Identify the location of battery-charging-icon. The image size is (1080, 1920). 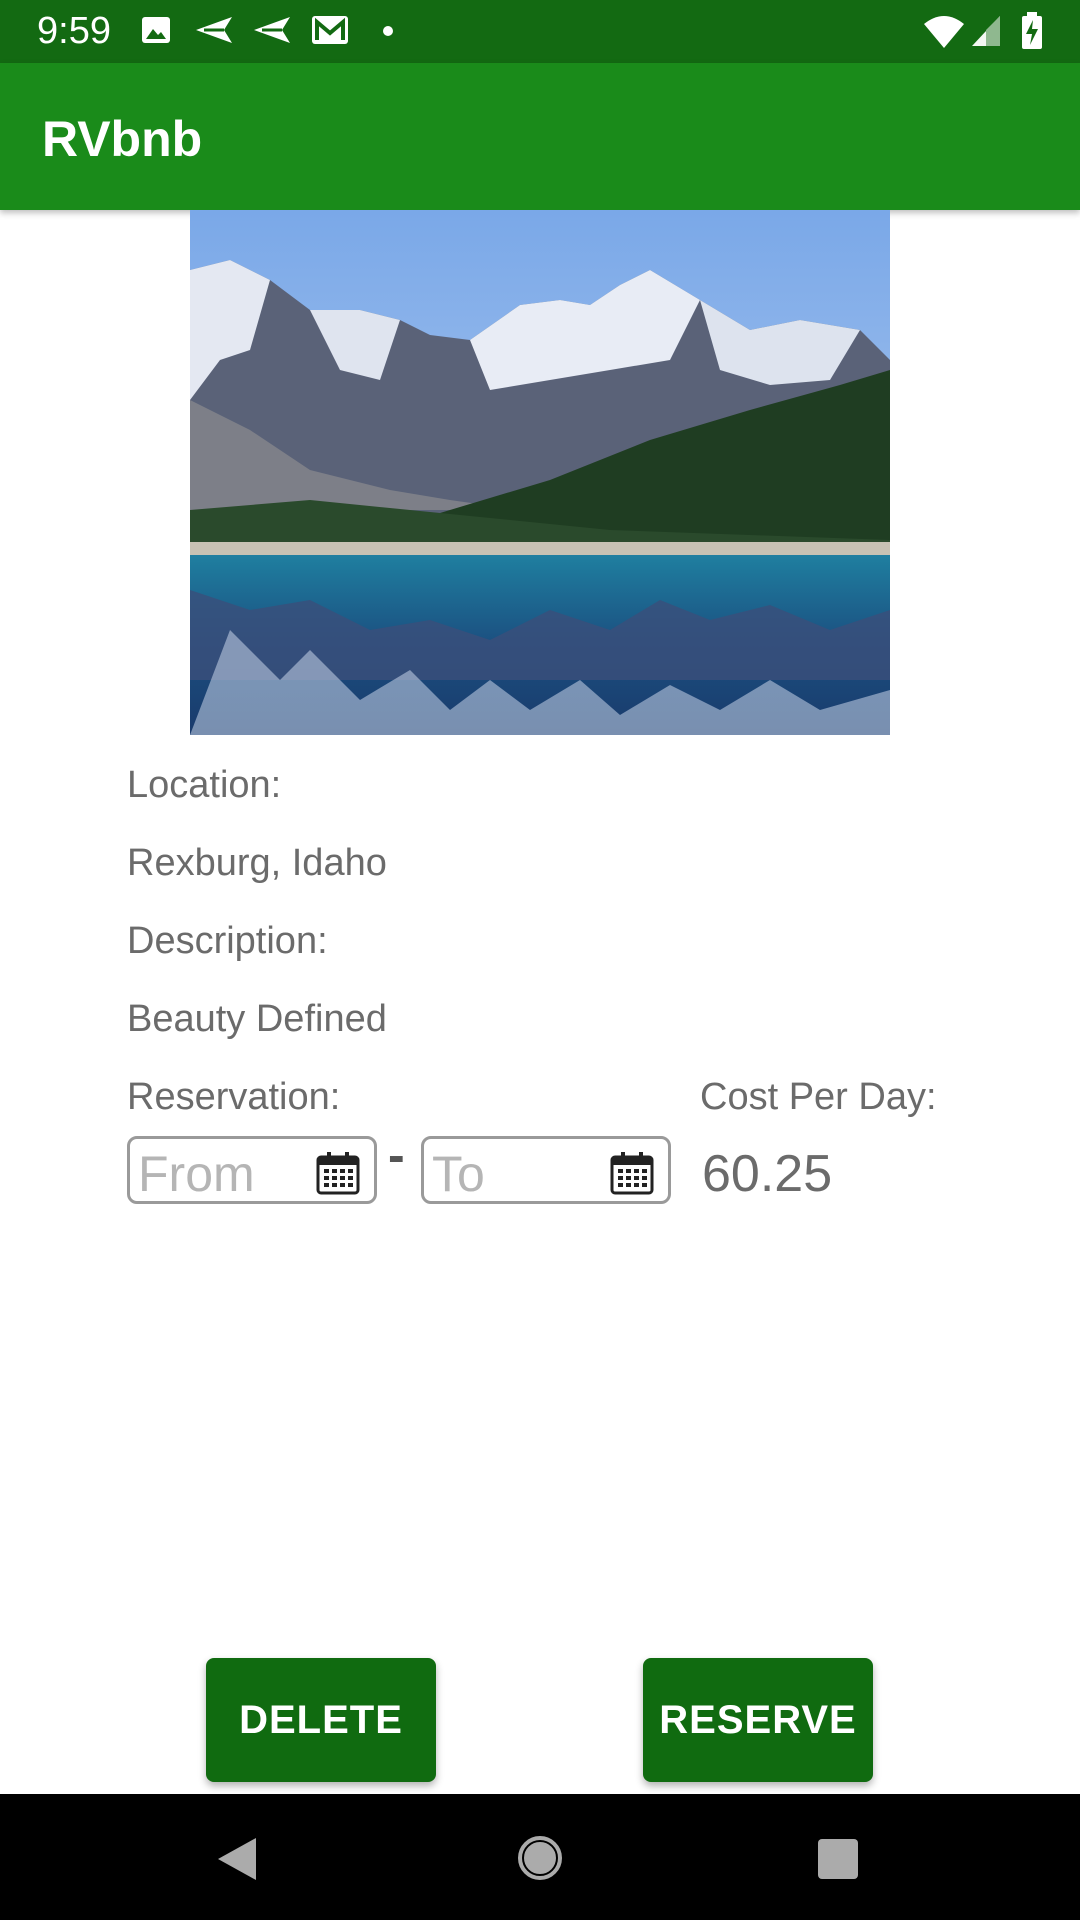
(1032, 33).